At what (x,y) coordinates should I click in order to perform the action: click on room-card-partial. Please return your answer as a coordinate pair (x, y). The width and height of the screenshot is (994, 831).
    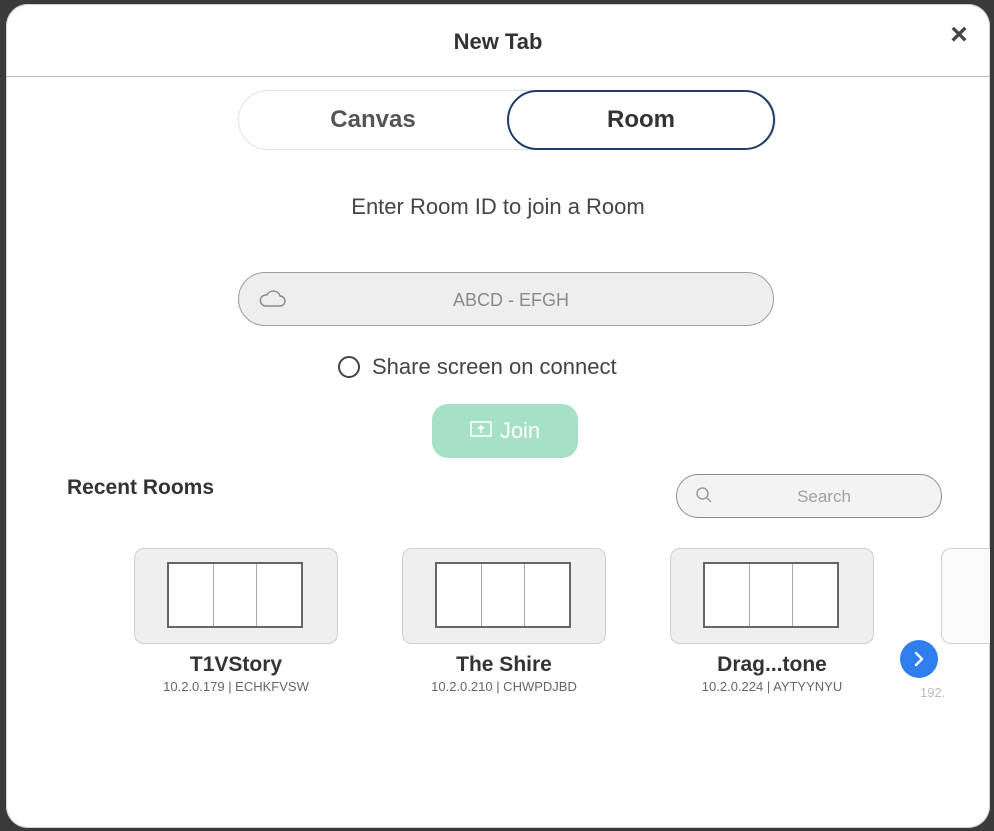
    Looking at the image, I should click on (965, 596).